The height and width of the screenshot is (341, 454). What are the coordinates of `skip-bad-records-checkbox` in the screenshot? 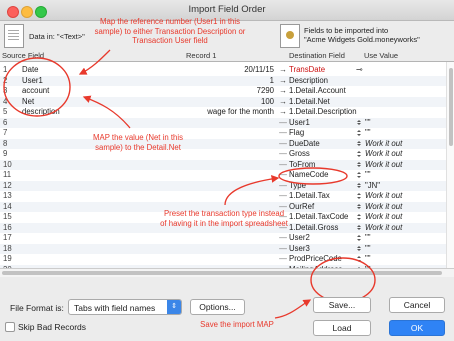 It's located at (10, 327).